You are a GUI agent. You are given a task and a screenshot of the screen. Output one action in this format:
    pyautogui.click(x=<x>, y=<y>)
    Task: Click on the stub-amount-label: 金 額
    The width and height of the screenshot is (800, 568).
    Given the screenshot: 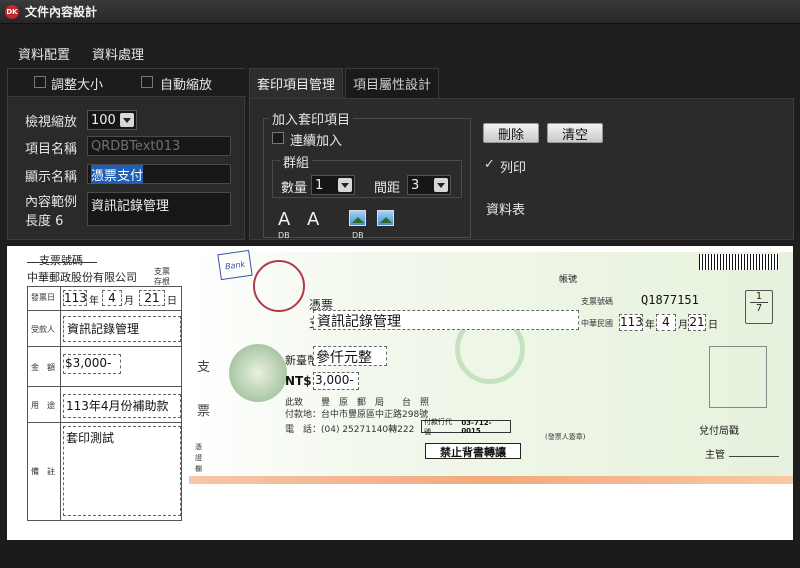 What is the action you would take?
    pyautogui.click(x=43, y=367)
    